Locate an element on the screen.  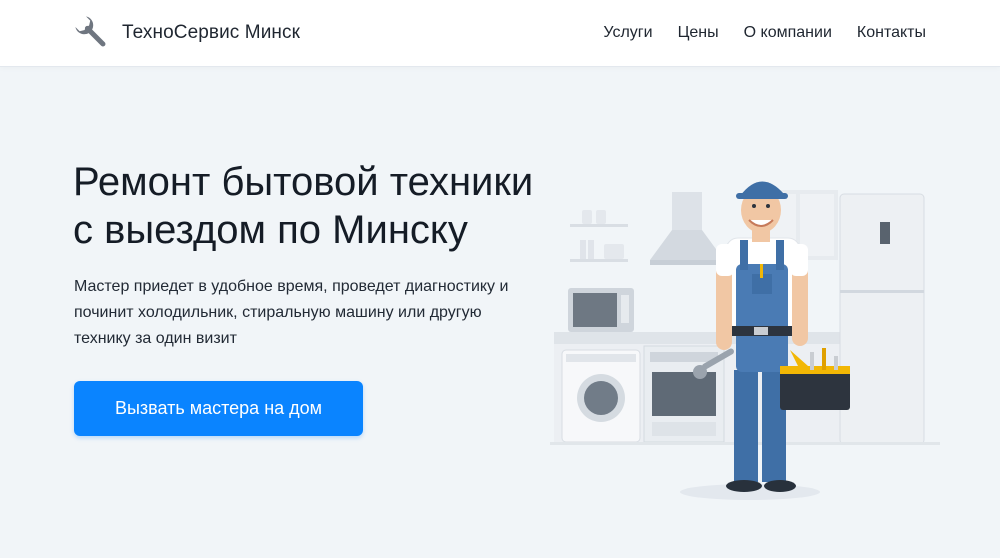
range-hood-icon is located at coordinates (687, 228).